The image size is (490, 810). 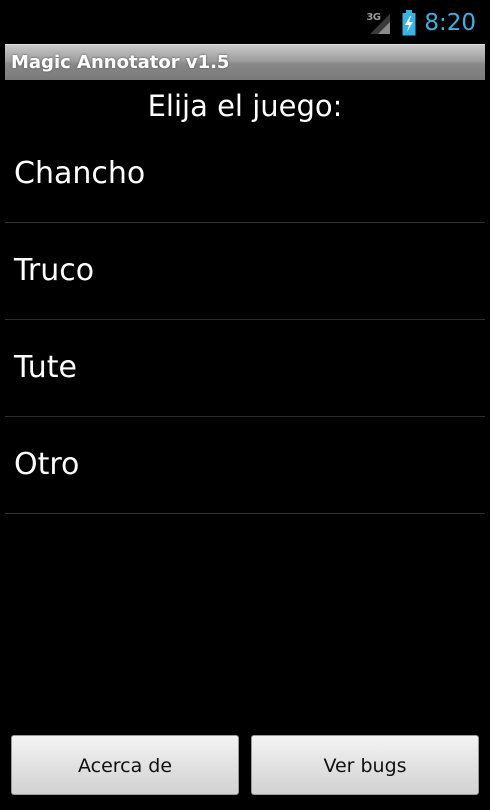 I want to click on list-item-label: Chancho, so click(x=80, y=173).